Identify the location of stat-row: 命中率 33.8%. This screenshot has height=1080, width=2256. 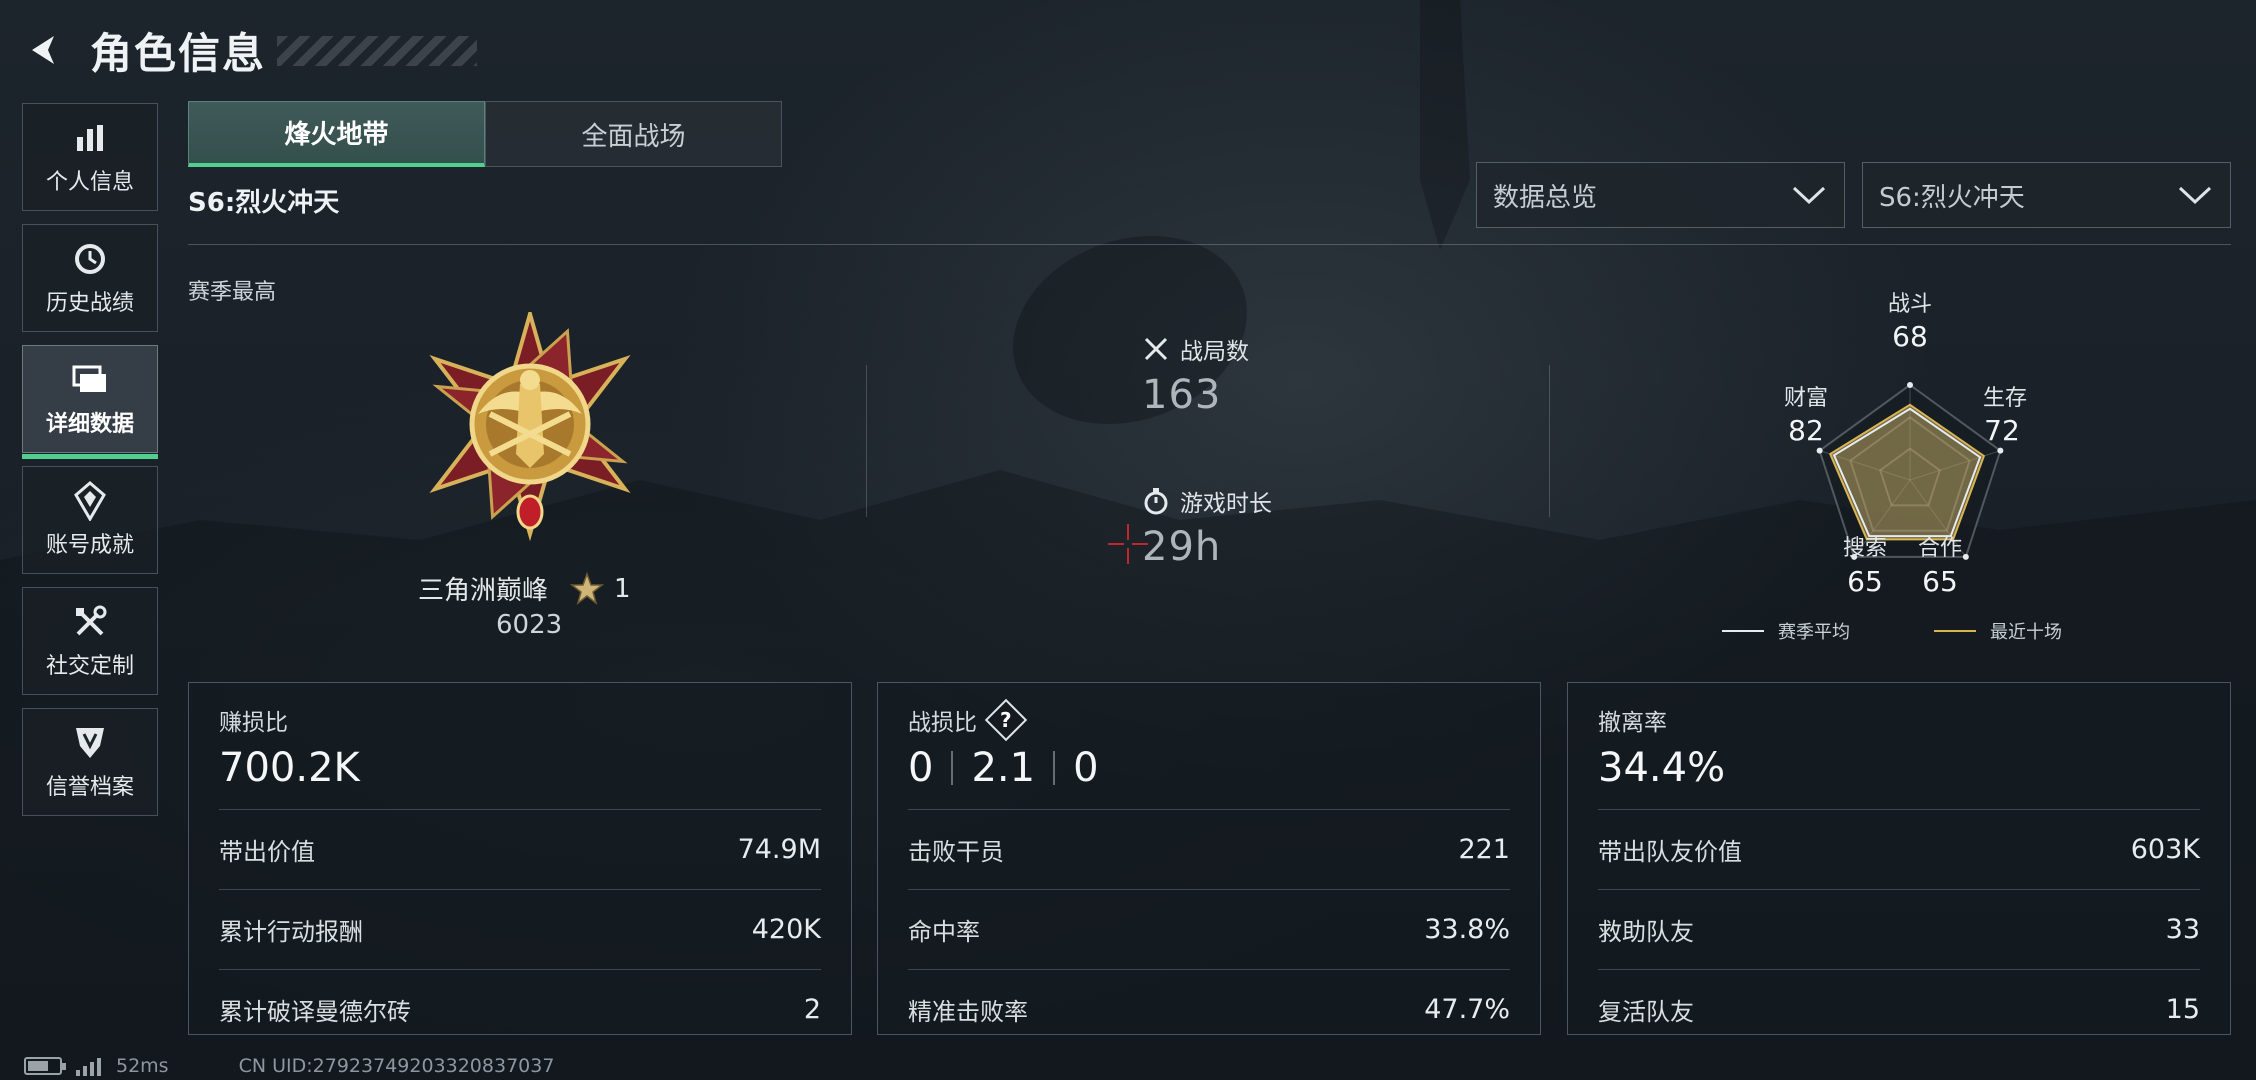
(1209, 929).